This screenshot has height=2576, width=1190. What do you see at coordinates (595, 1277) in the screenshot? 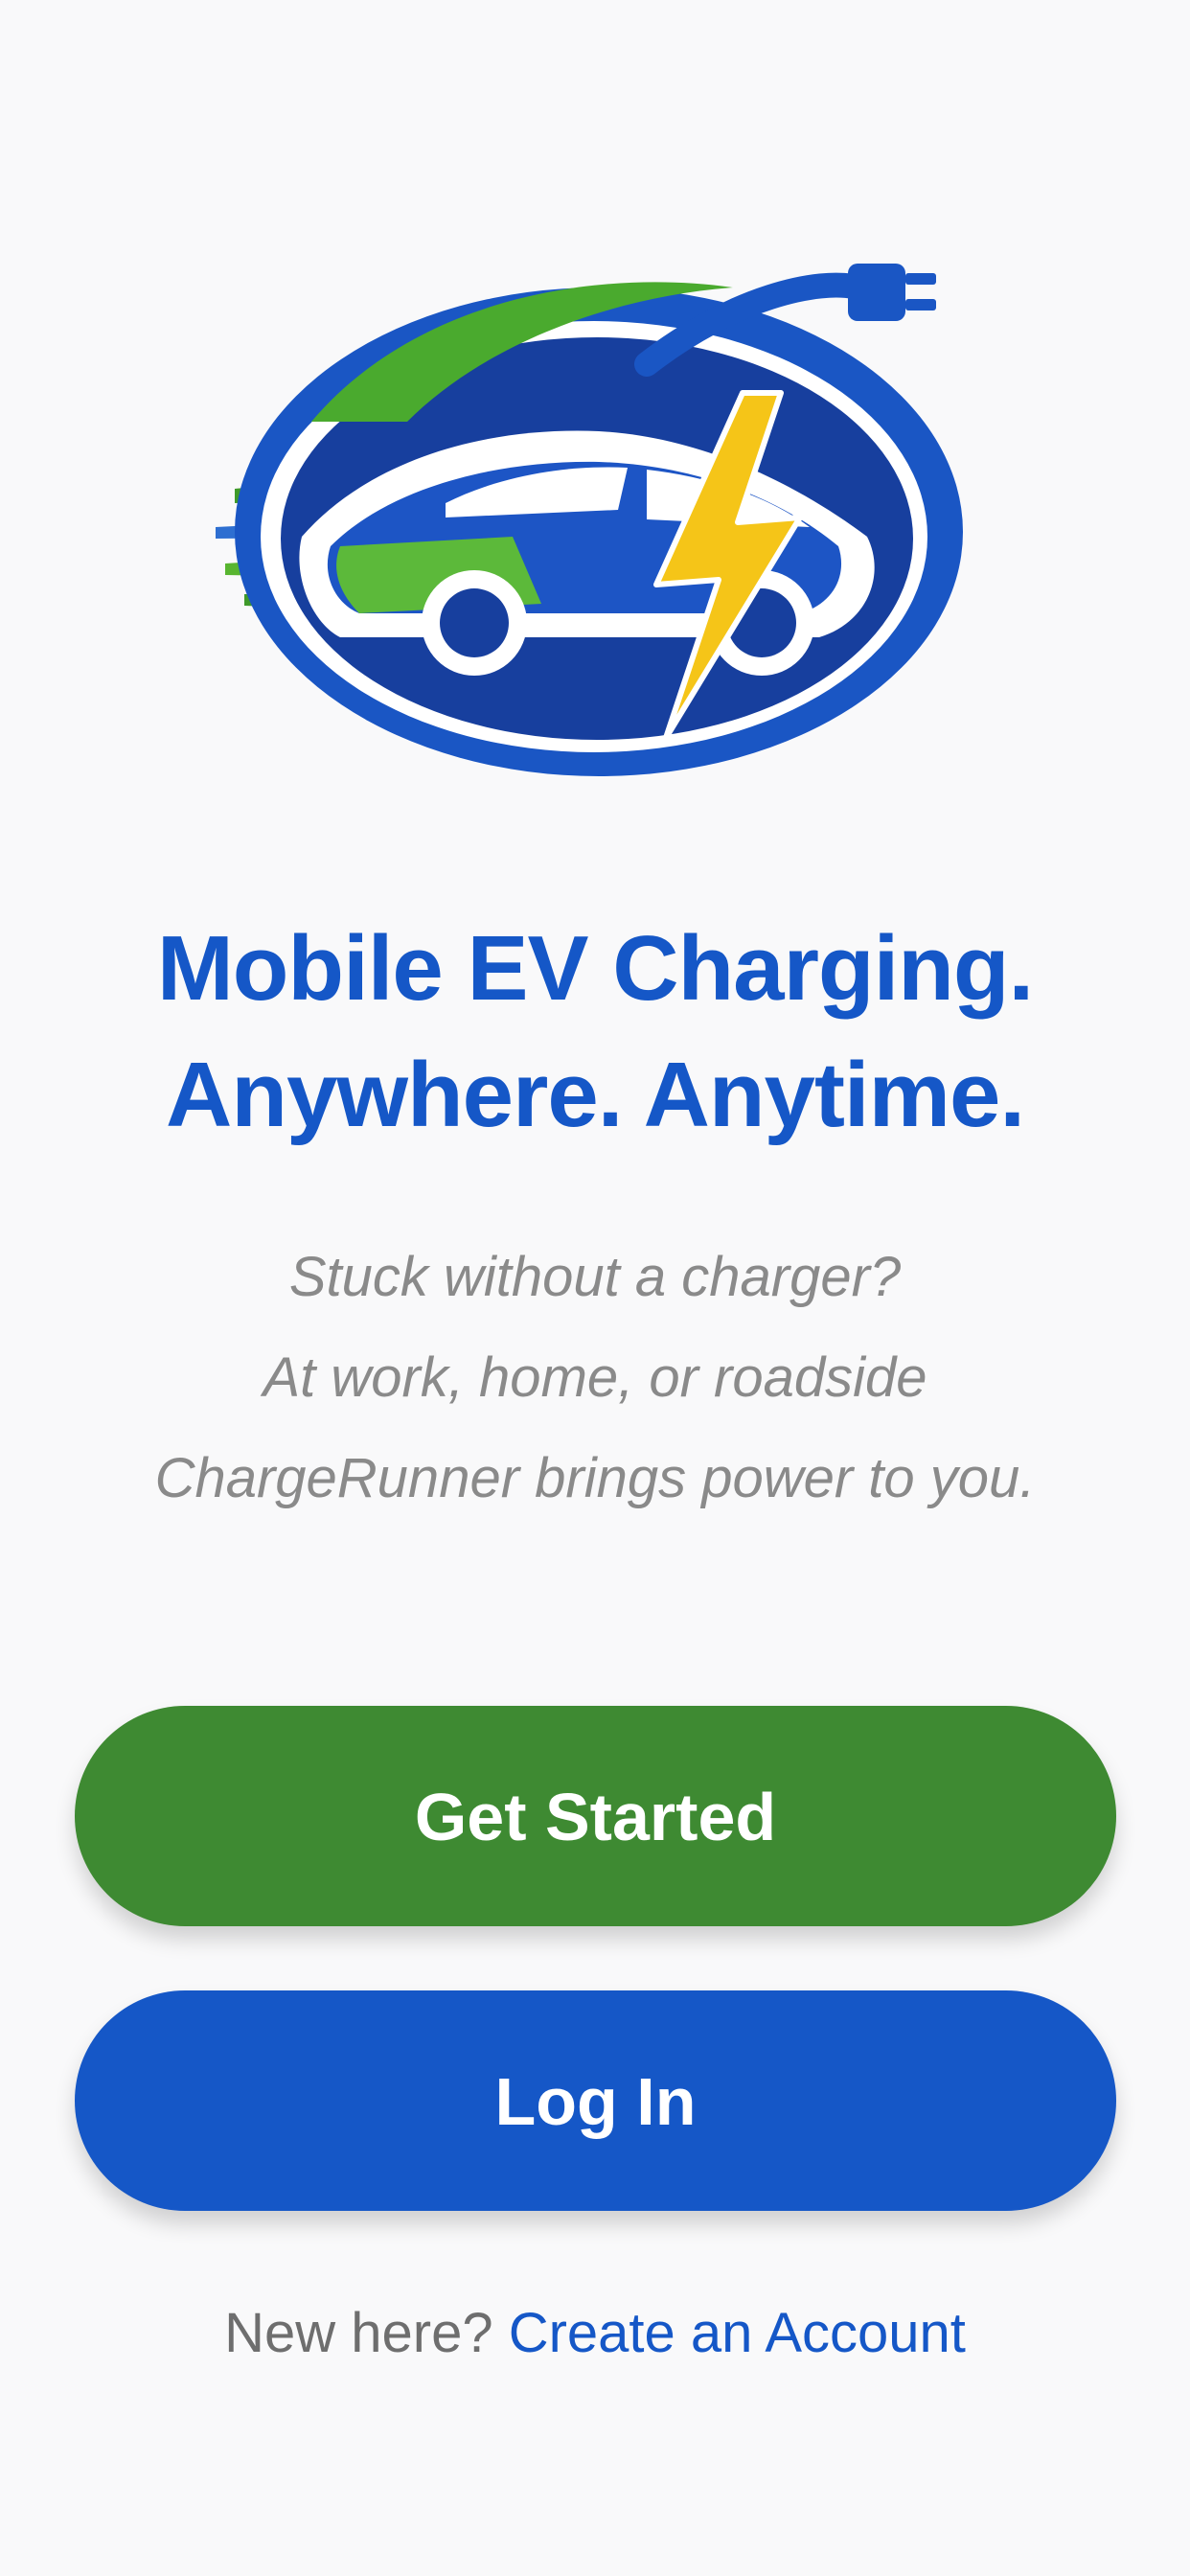
I see `tagline-line-1: Stuck without a charger?` at bounding box center [595, 1277].